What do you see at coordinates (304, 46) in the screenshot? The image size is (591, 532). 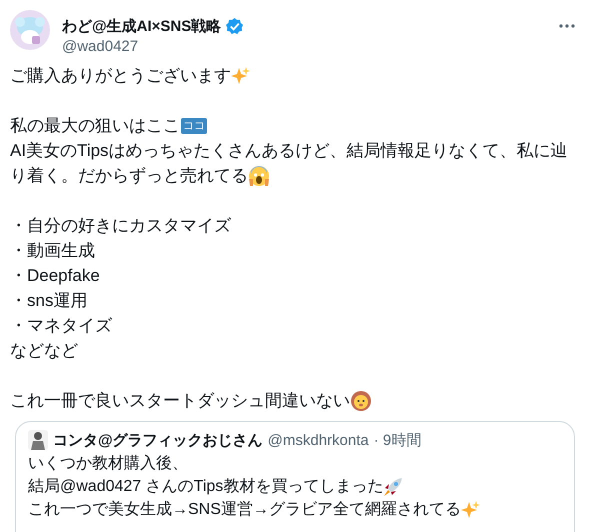 I see `author-handle: @wad0427` at bounding box center [304, 46].